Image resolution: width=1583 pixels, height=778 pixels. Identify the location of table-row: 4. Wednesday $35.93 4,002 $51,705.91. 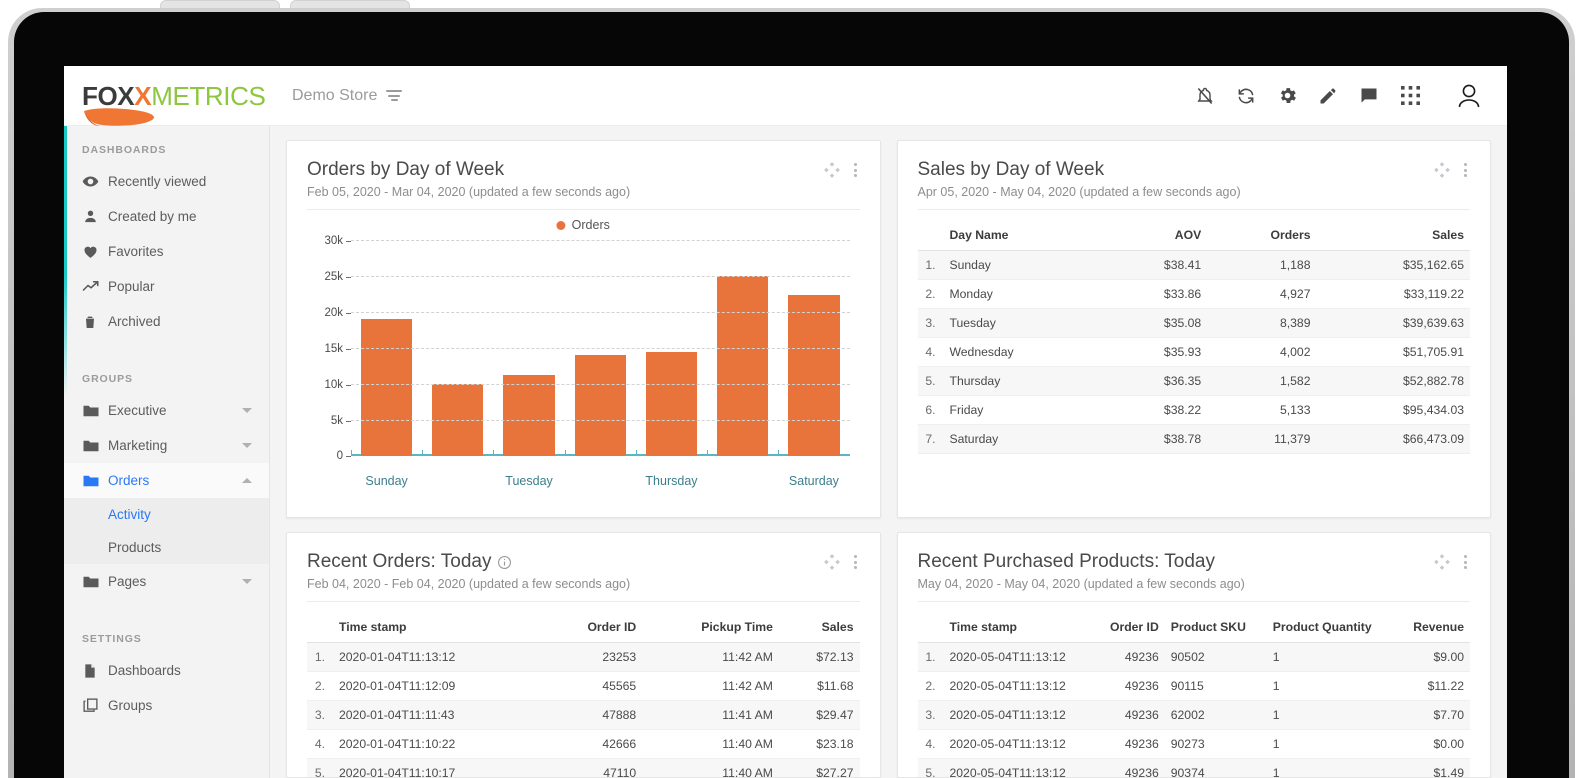
(1193, 352).